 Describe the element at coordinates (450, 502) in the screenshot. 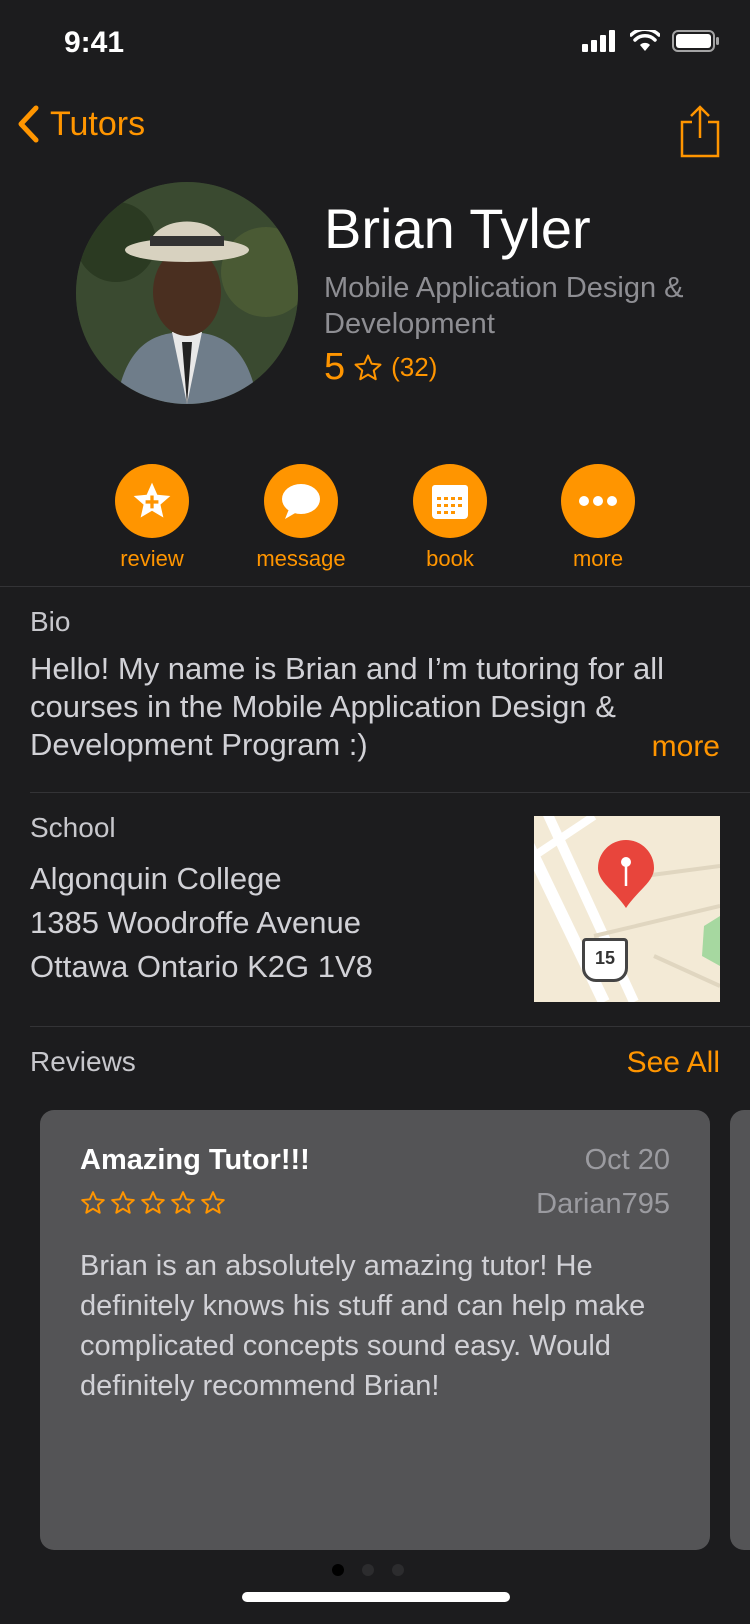

I see `calendar-icon` at that location.